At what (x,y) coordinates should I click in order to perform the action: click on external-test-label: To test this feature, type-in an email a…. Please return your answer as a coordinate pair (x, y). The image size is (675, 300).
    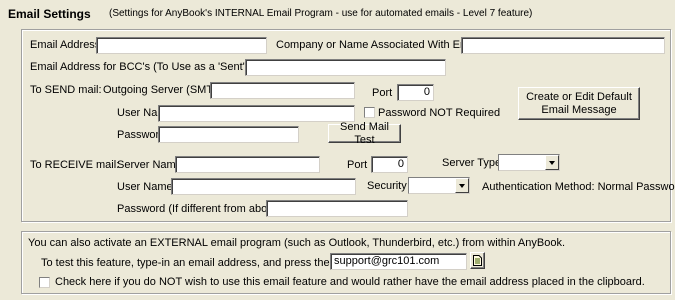
    Looking at the image, I should click on (204, 263).